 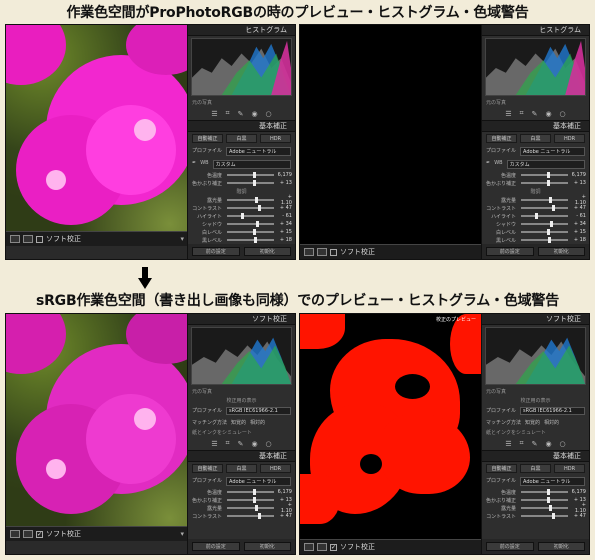 I want to click on basic-header-4: 基本補正, so click(x=535, y=456).